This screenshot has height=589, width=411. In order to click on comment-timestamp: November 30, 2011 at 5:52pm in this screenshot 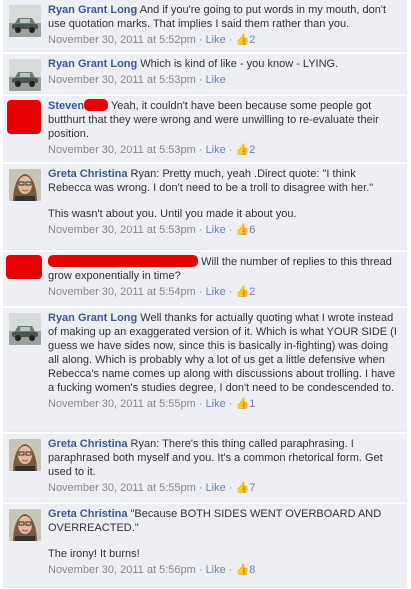, I will do `click(122, 40)`.